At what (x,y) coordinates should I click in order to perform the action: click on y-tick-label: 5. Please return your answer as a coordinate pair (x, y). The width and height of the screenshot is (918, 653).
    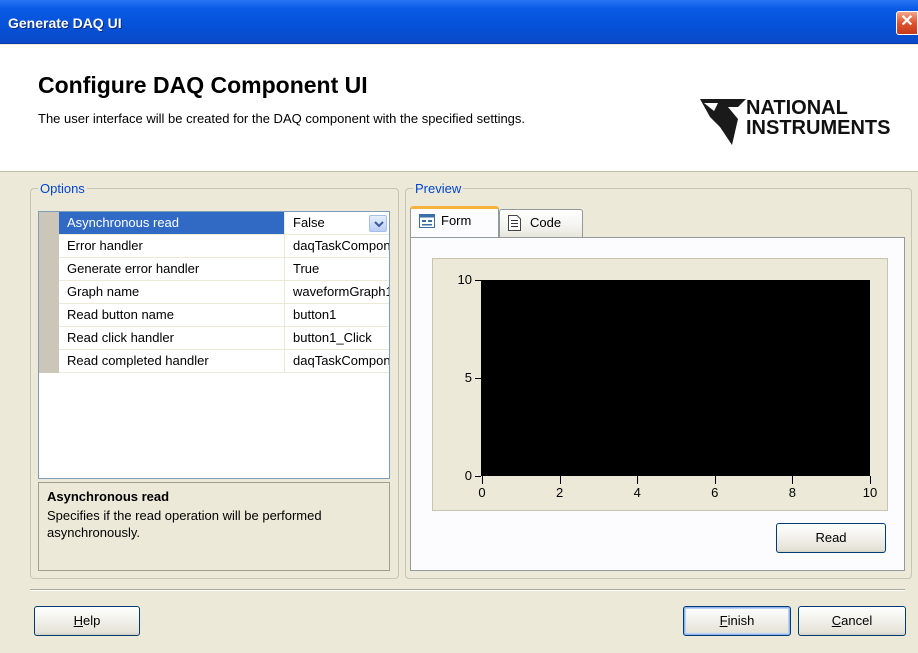
    Looking at the image, I should click on (468, 377).